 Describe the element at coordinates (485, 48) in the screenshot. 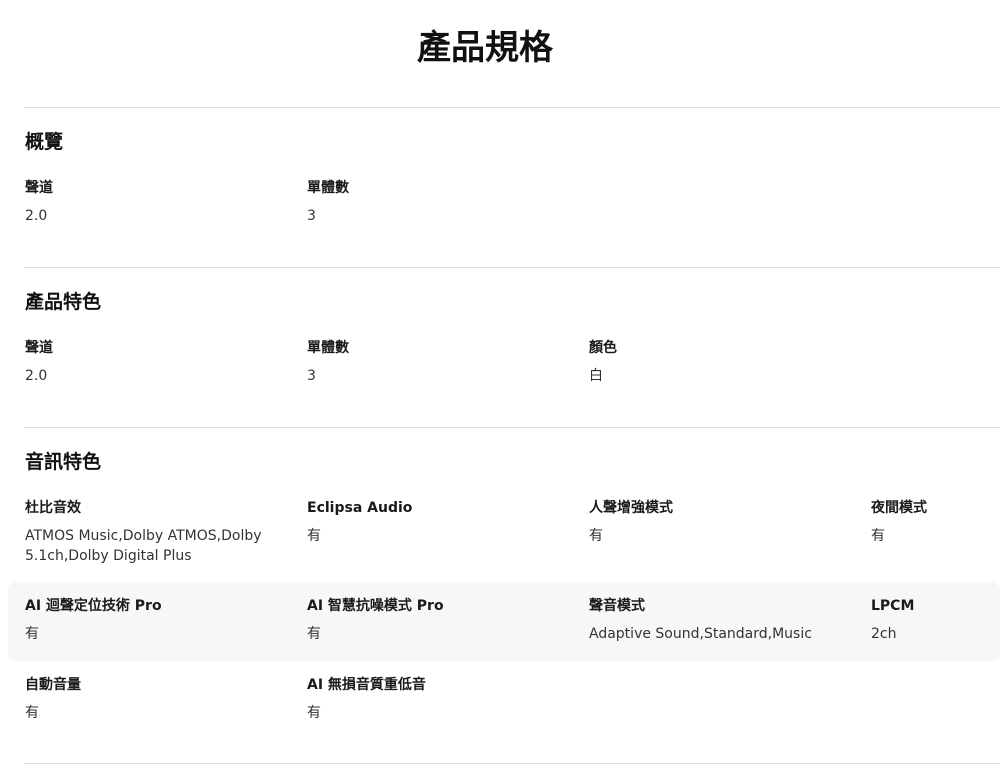

I see `page-title: 產品規格` at that location.